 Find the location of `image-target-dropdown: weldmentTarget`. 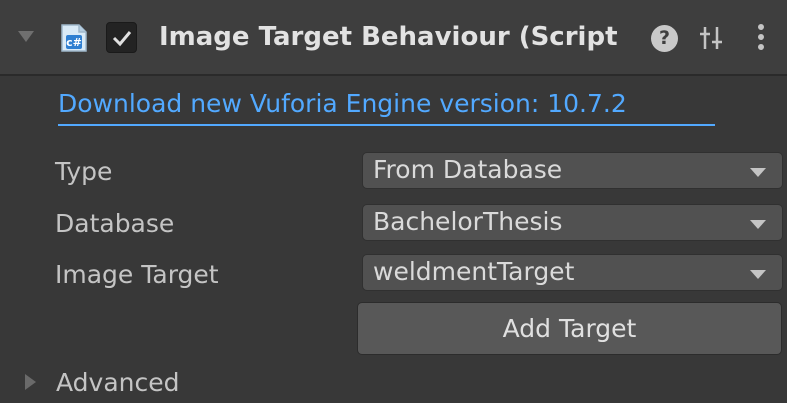

image-target-dropdown: weldmentTarget is located at coordinates (572, 272).